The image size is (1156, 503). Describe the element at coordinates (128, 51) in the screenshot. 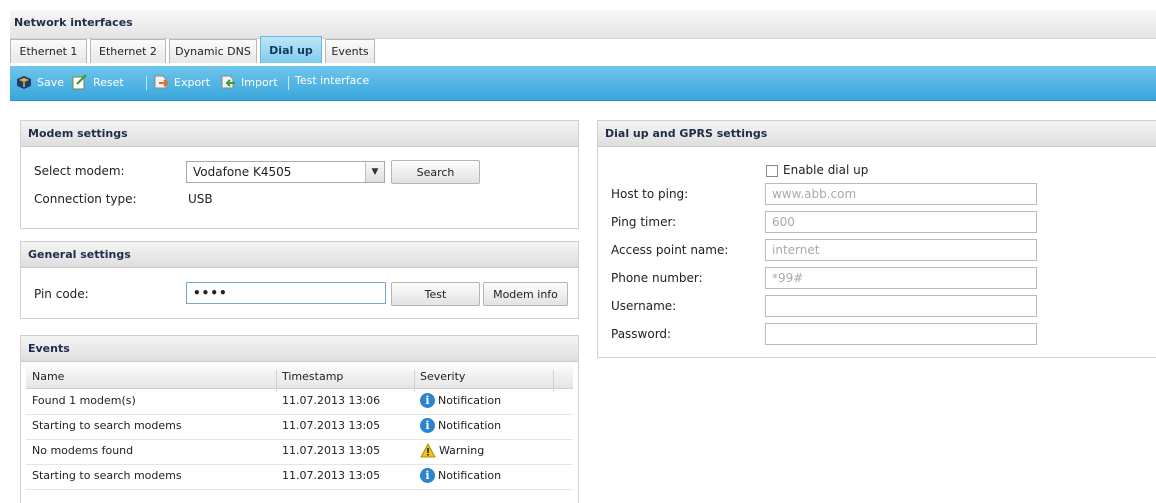

I see `tab-ethernet-2: Ethernet 2` at that location.